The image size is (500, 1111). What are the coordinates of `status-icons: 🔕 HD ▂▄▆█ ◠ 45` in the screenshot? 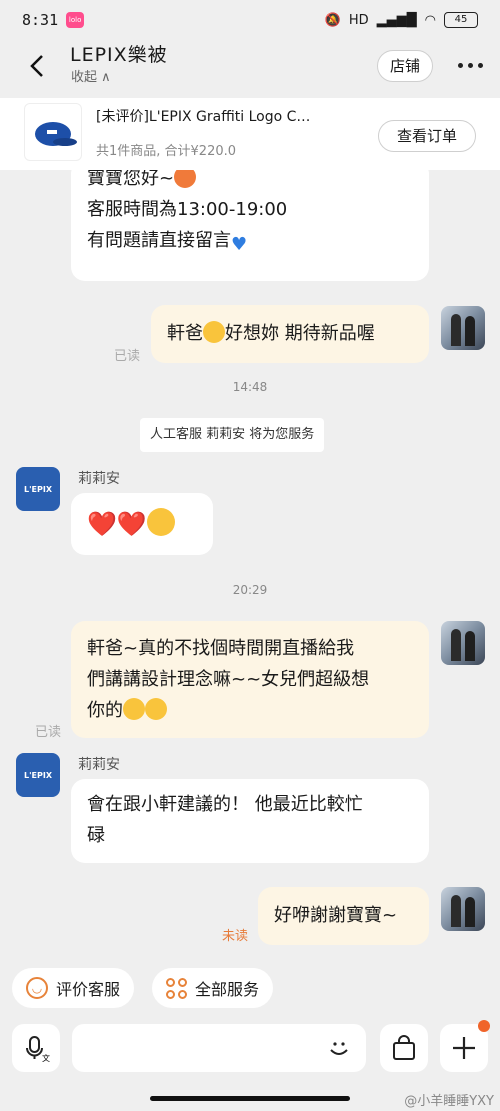 It's located at (401, 20).